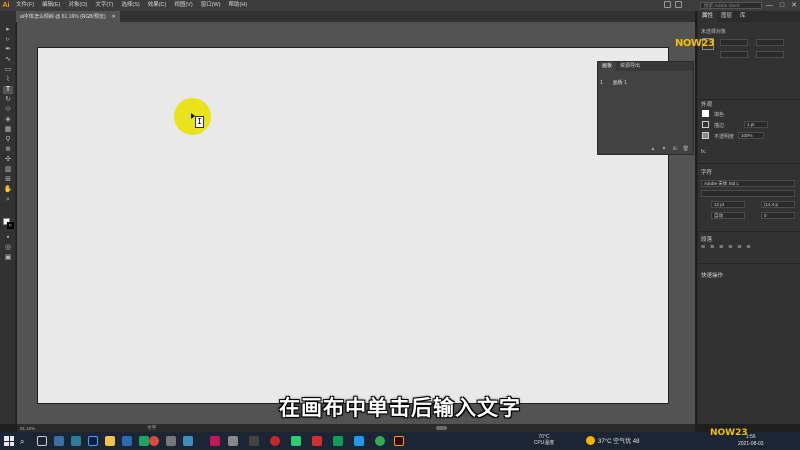 Image resolution: width=800 pixels, height=450 pixels. I want to click on curvature-tool-icon: ∿, so click(8, 60).